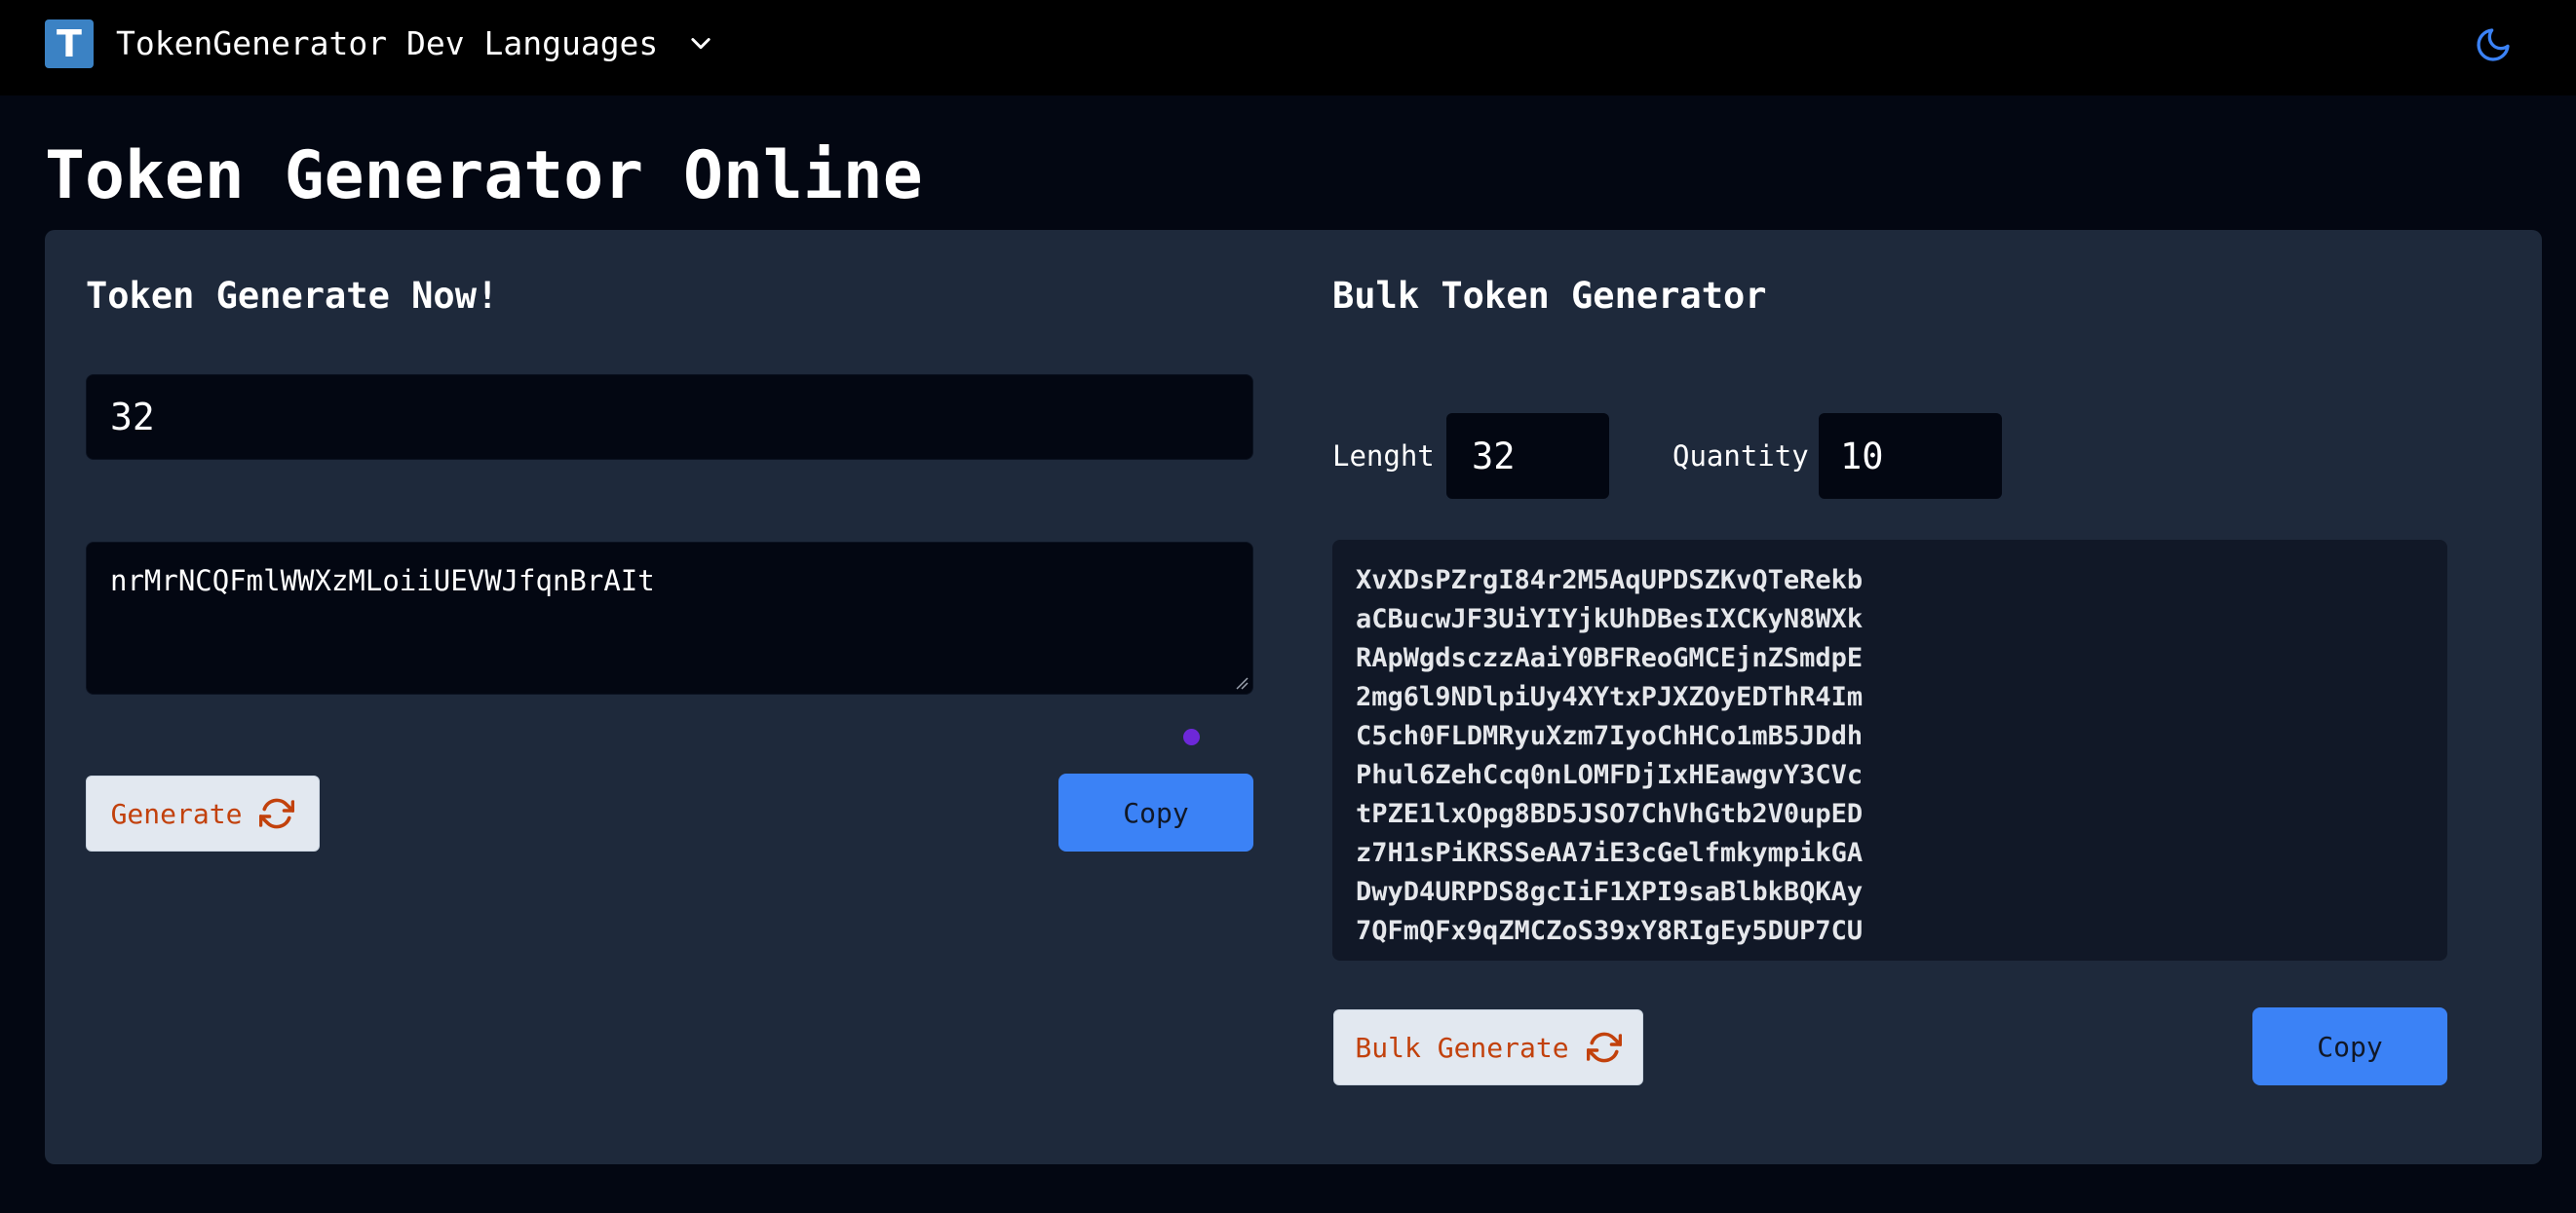 The width and height of the screenshot is (2576, 1213). I want to click on moon-icon, so click(2493, 44).